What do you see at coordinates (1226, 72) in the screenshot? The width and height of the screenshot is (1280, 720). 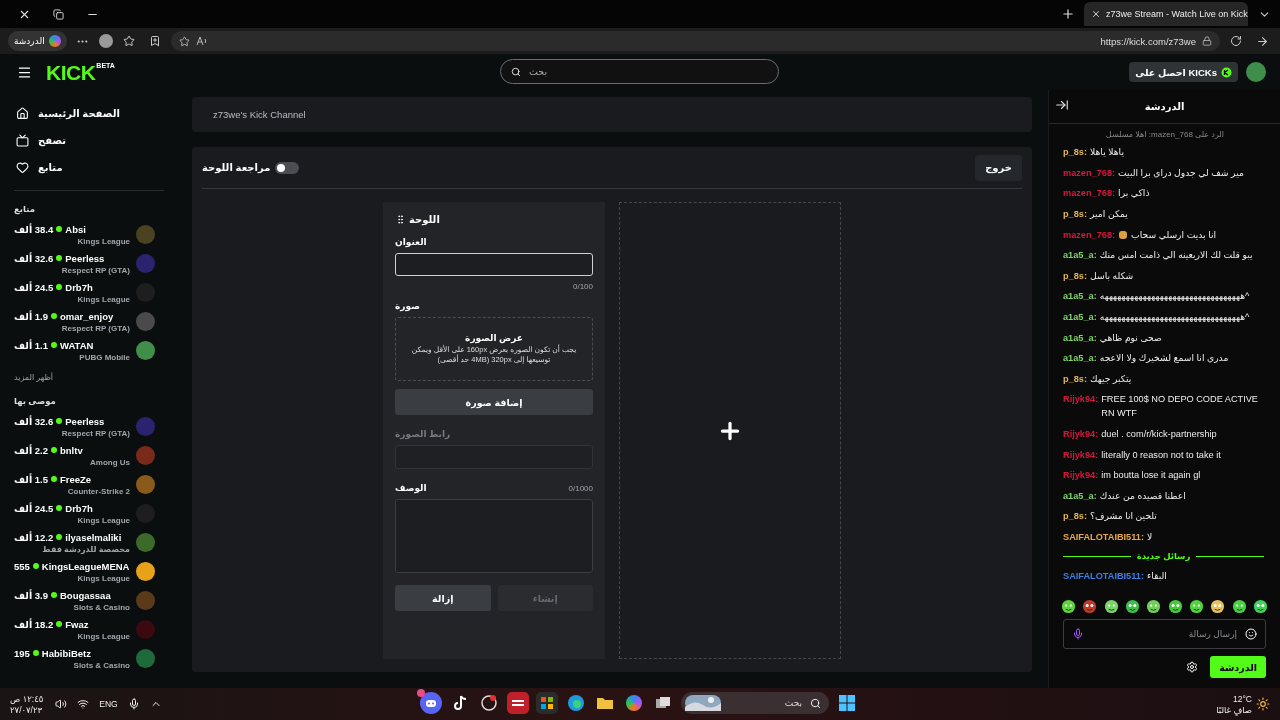 I see `kick-coin-icon` at bounding box center [1226, 72].